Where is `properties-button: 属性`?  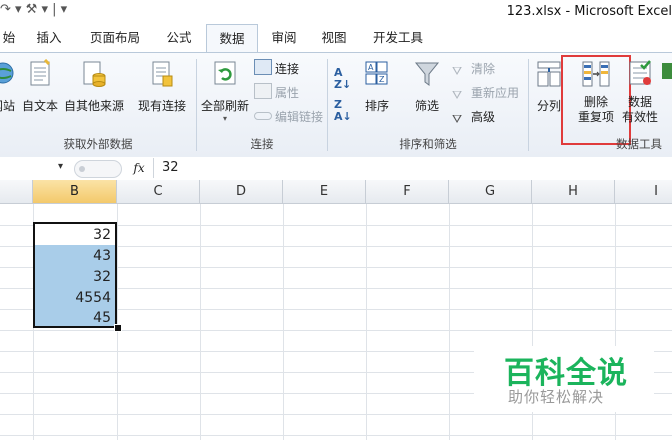
properties-button: 属性 is located at coordinates (276, 93).